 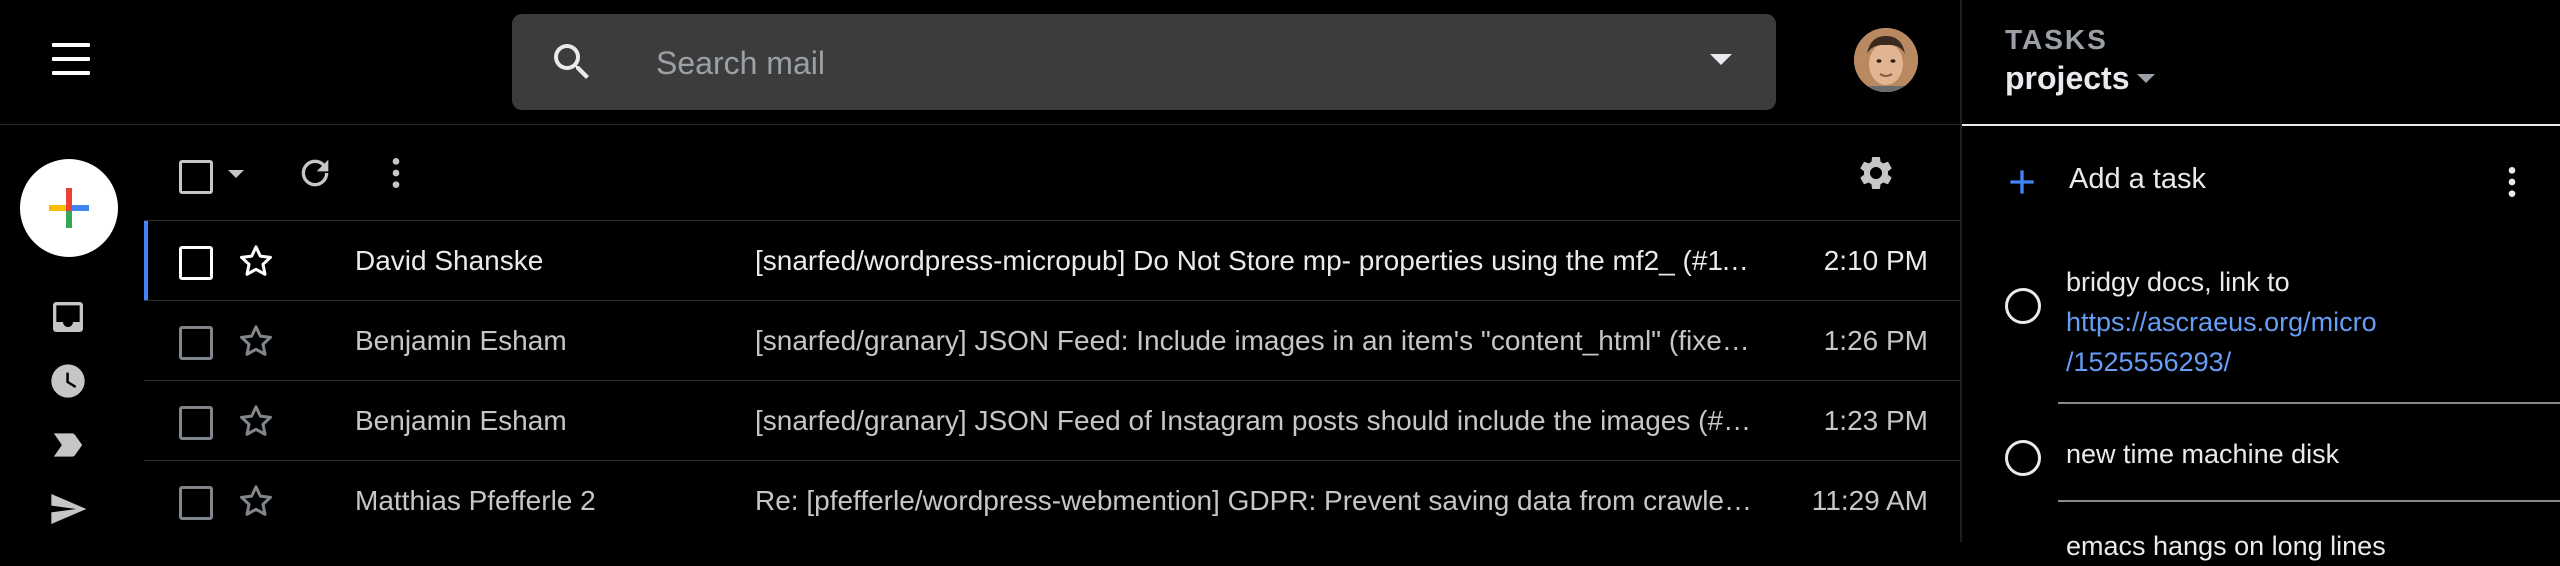 What do you see at coordinates (1869, 500) in the screenshot?
I see `email-time: 11:29 AM` at bounding box center [1869, 500].